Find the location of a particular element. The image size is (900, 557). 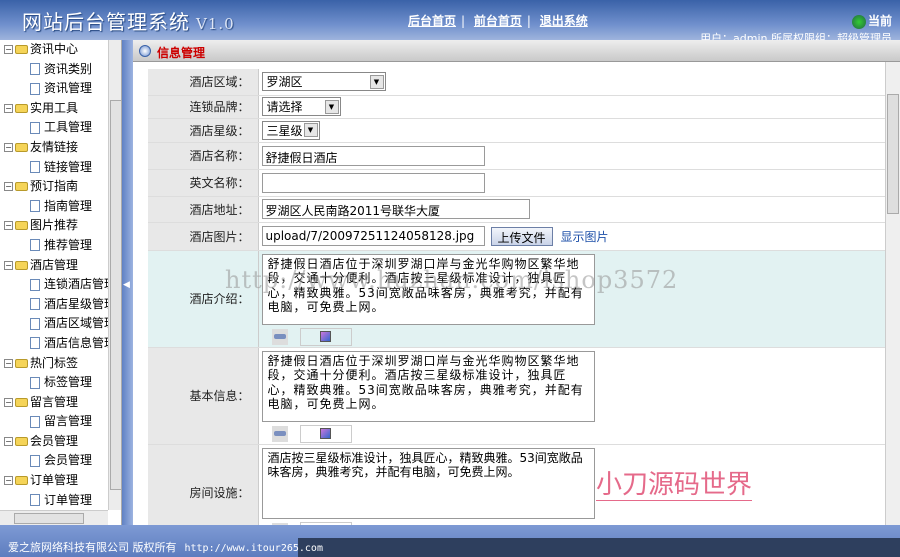

sidebar-item-label: 标签管理 is located at coordinates (68, 382).